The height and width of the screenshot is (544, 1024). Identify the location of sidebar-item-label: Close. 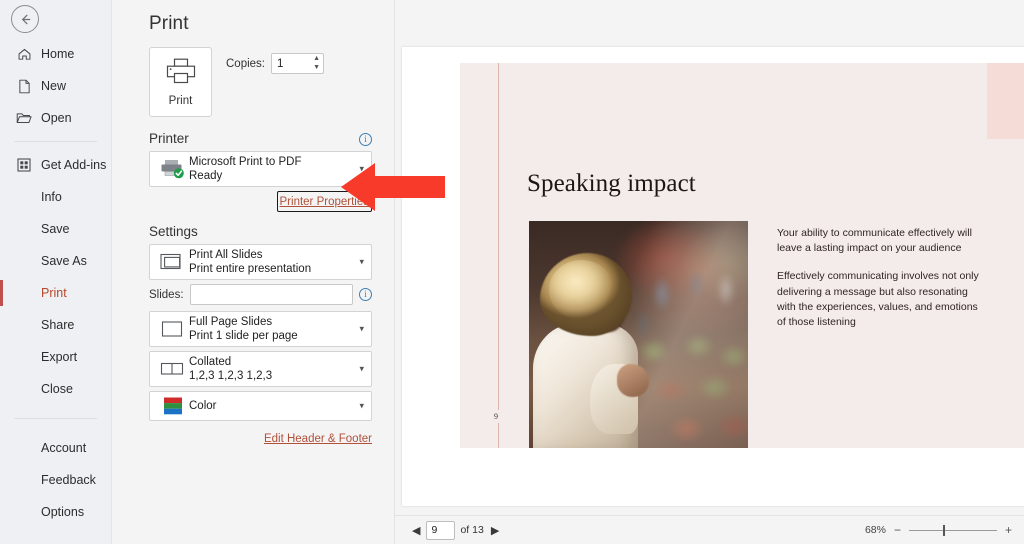
(57, 389).